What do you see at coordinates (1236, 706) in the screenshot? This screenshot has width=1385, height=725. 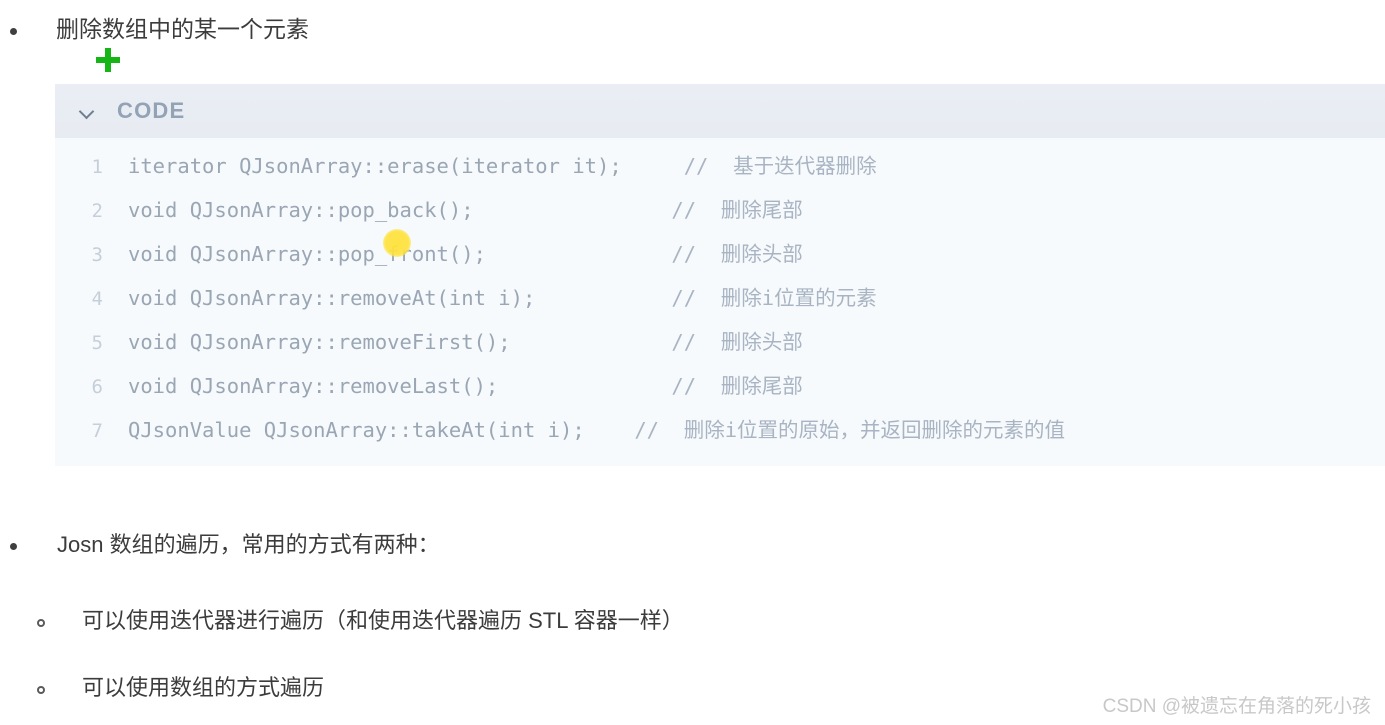 I see `csdn-watermark: CSDN @被遗忘在角落的死小孩` at bounding box center [1236, 706].